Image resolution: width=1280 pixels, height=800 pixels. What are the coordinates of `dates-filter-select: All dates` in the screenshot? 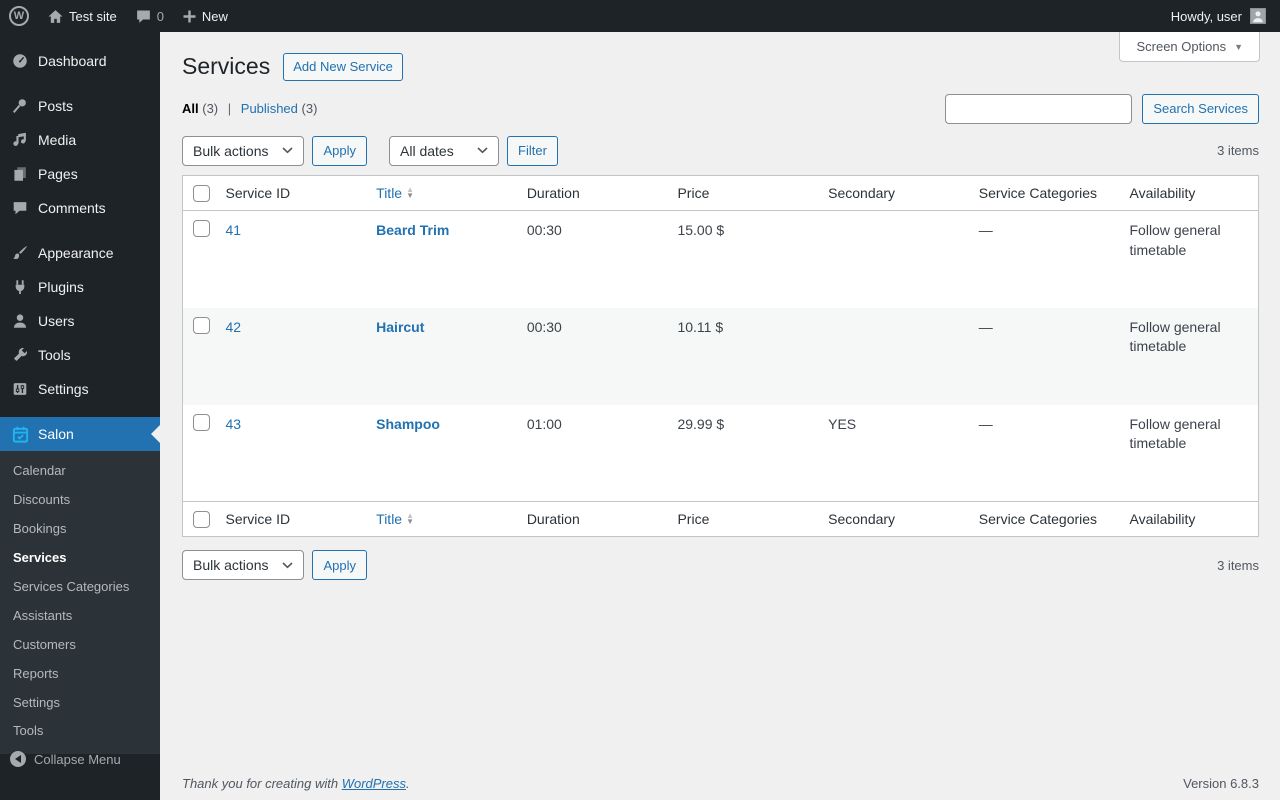 It's located at (444, 150).